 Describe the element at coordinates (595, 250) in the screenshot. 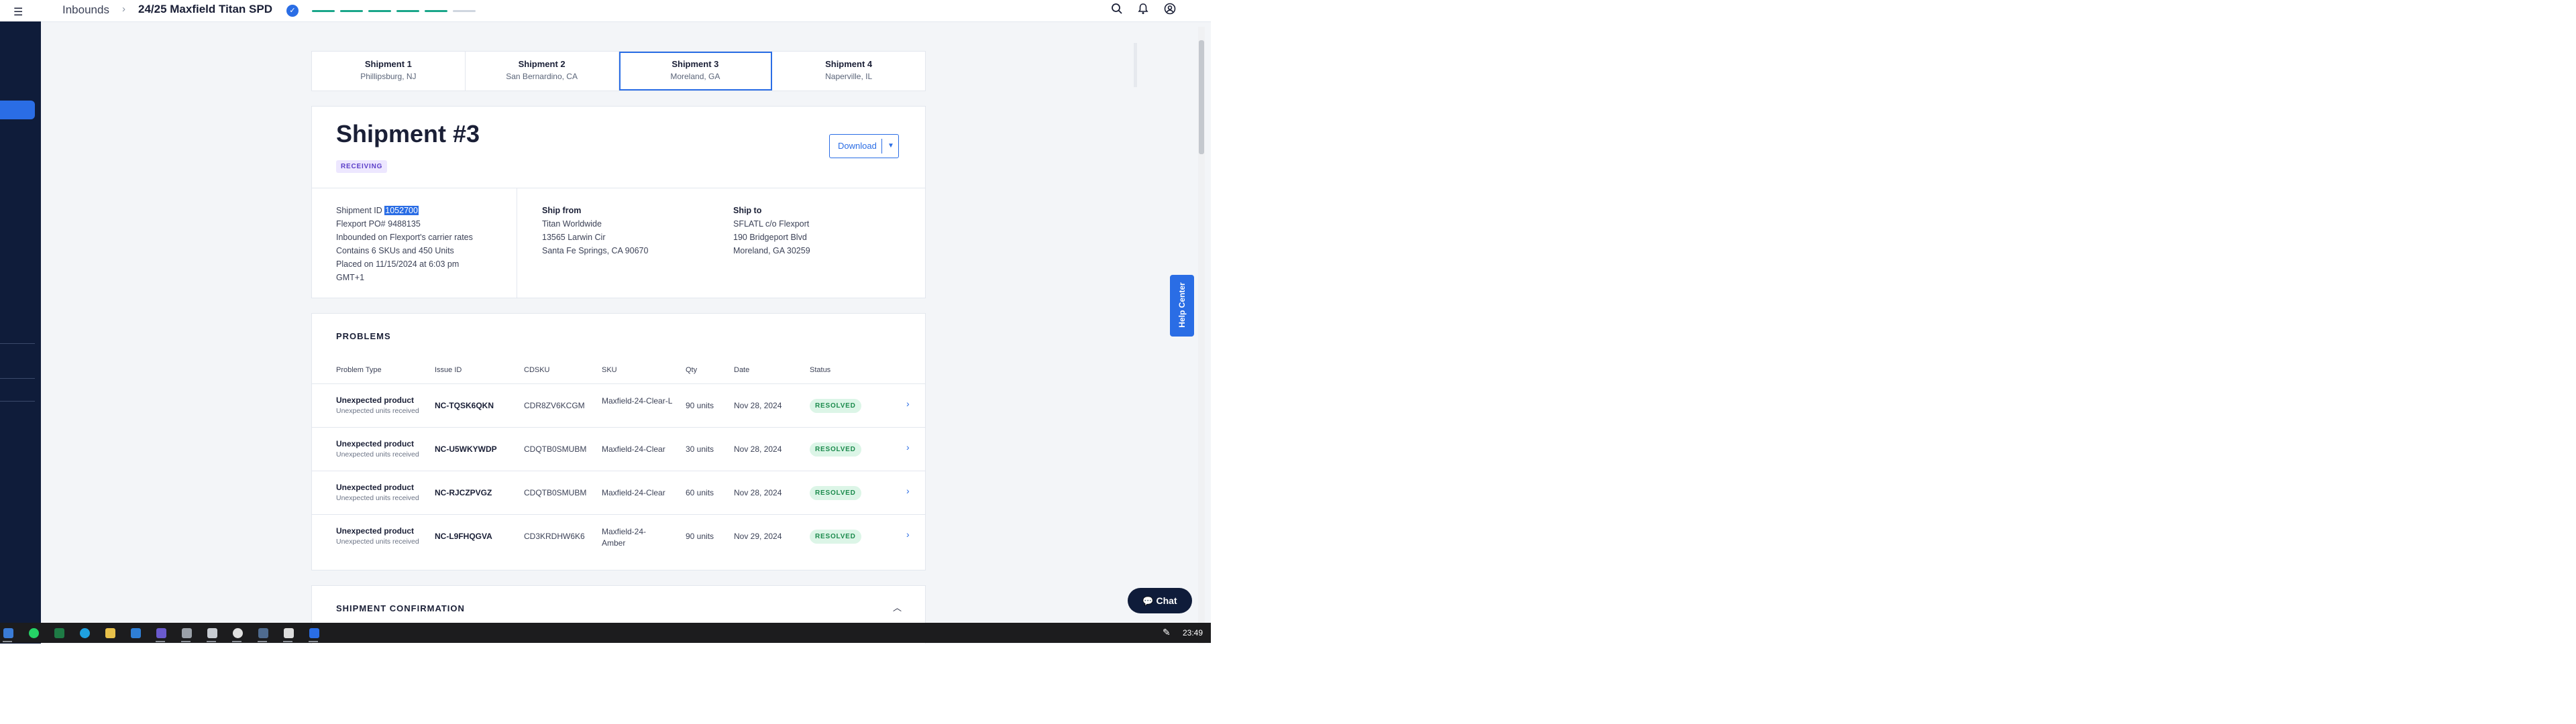

I see `ship-from-city: Santa Fe Springs, CA 90670` at that location.